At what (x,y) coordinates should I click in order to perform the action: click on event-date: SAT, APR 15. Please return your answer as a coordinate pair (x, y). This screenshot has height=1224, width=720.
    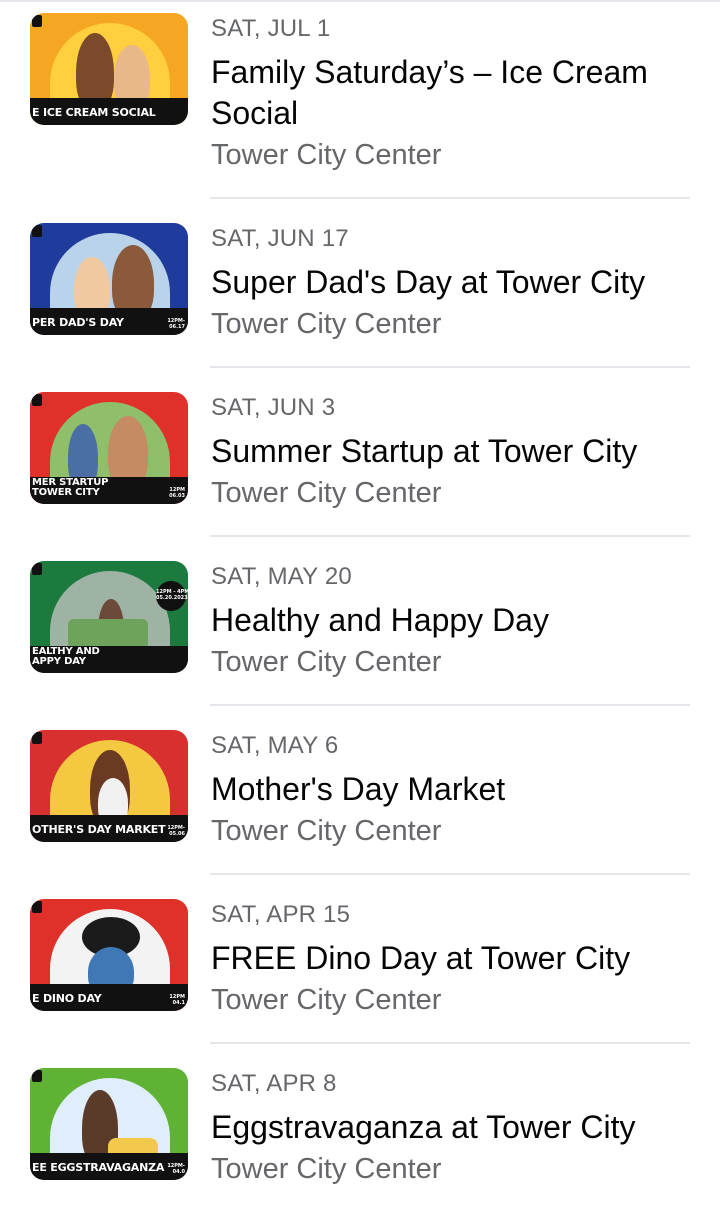
    Looking at the image, I should click on (281, 914).